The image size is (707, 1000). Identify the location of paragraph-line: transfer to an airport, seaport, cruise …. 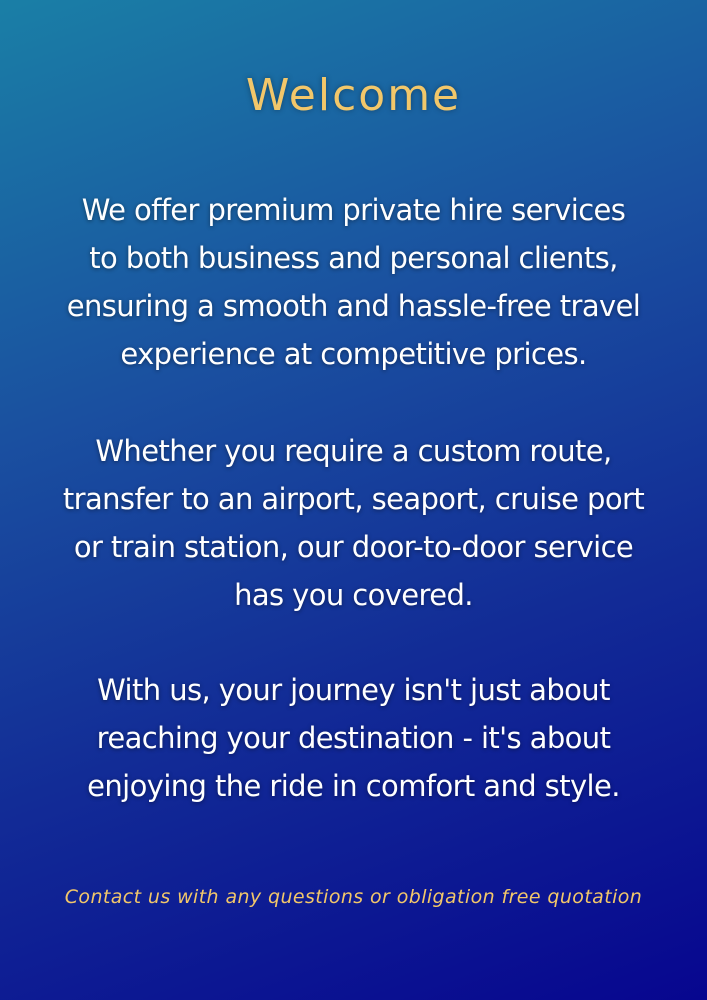
(353, 499).